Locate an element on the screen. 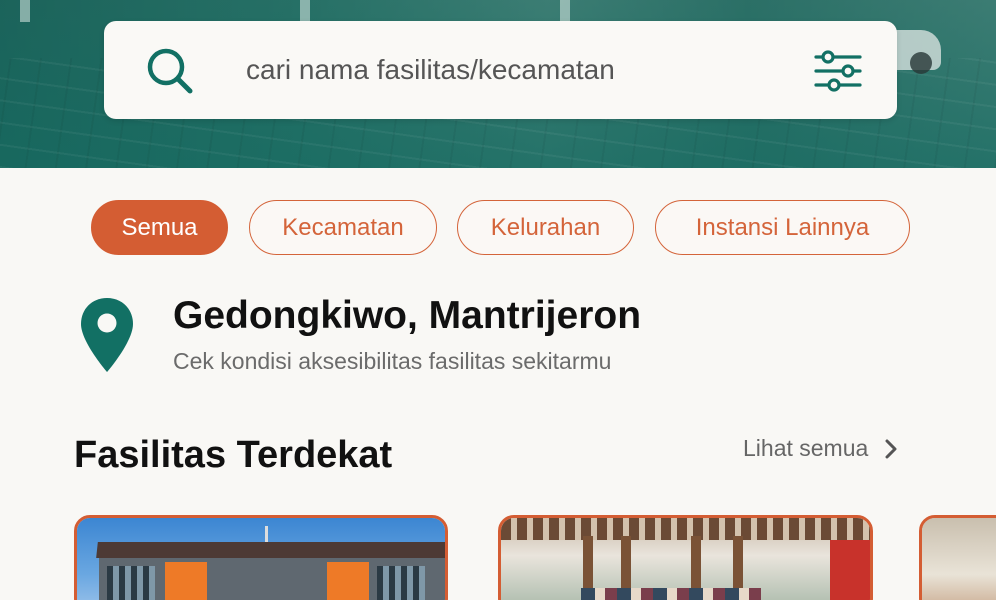 This screenshot has width=996, height=600. see-all-link: Lihat semua is located at coordinates (820, 448).